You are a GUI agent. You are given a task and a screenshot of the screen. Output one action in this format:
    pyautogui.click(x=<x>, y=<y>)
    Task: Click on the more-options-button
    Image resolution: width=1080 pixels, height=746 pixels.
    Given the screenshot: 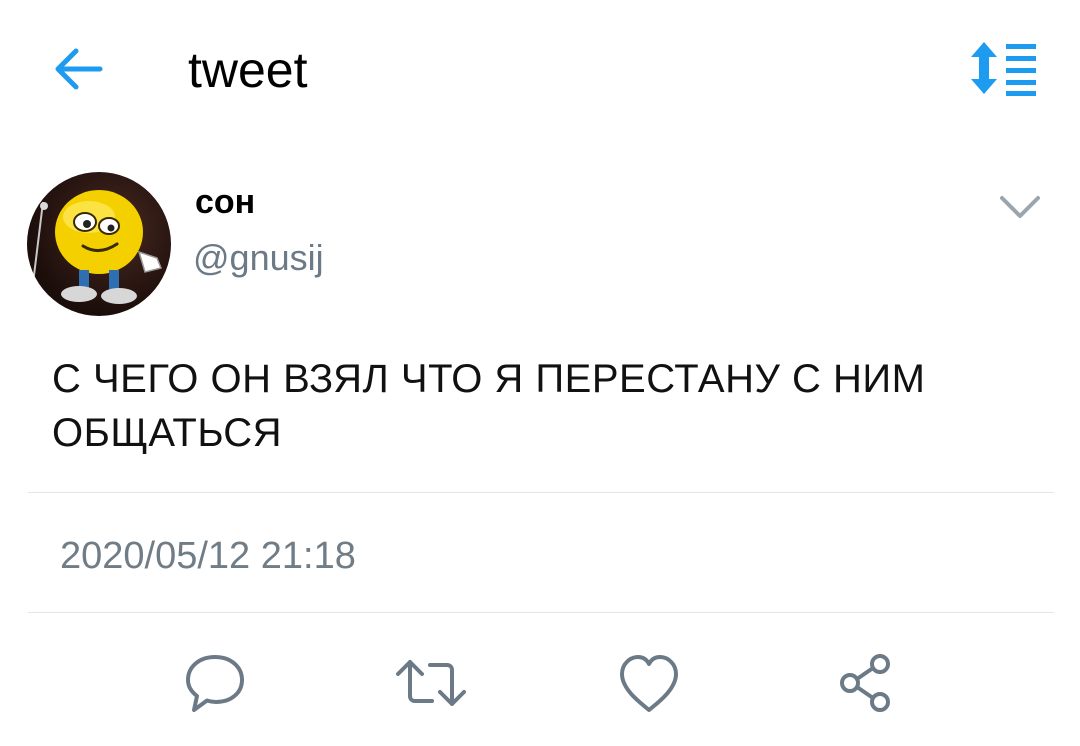 What is the action you would take?
    pyautogui.click(x=1020, y=206)
    